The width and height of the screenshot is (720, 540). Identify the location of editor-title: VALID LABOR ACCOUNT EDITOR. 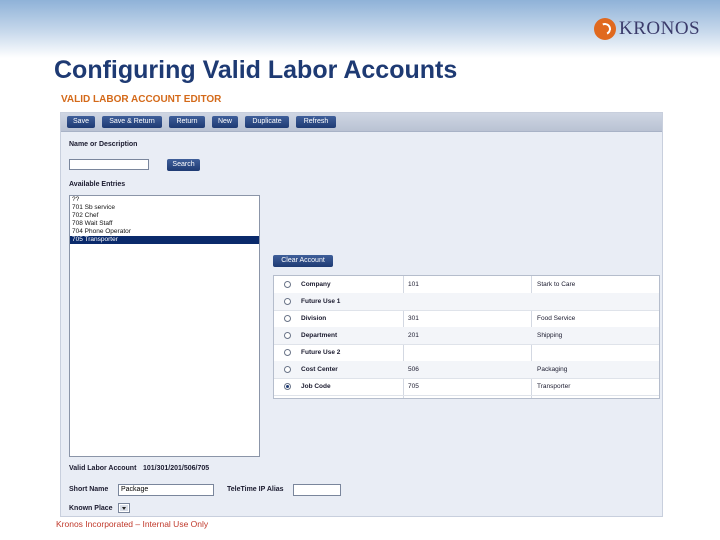
(141, 99).